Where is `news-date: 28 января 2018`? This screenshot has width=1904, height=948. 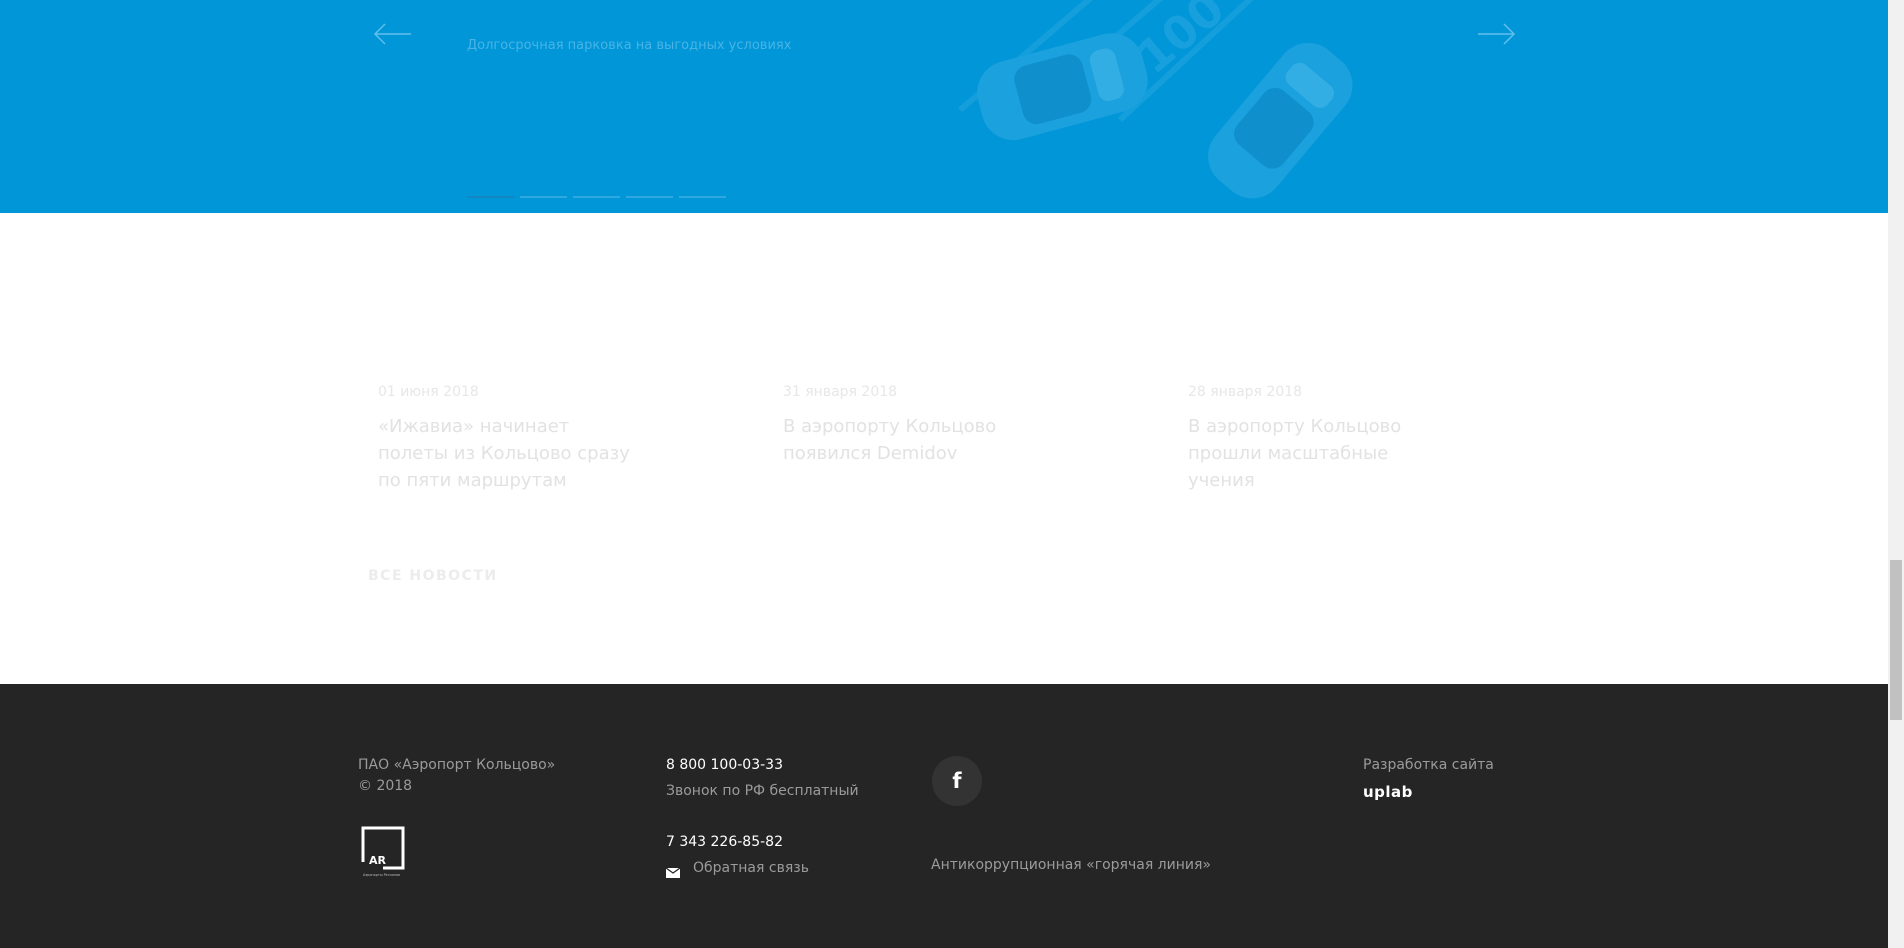
news-date: 28 января 2018 is located at coordinates (1245, 392).